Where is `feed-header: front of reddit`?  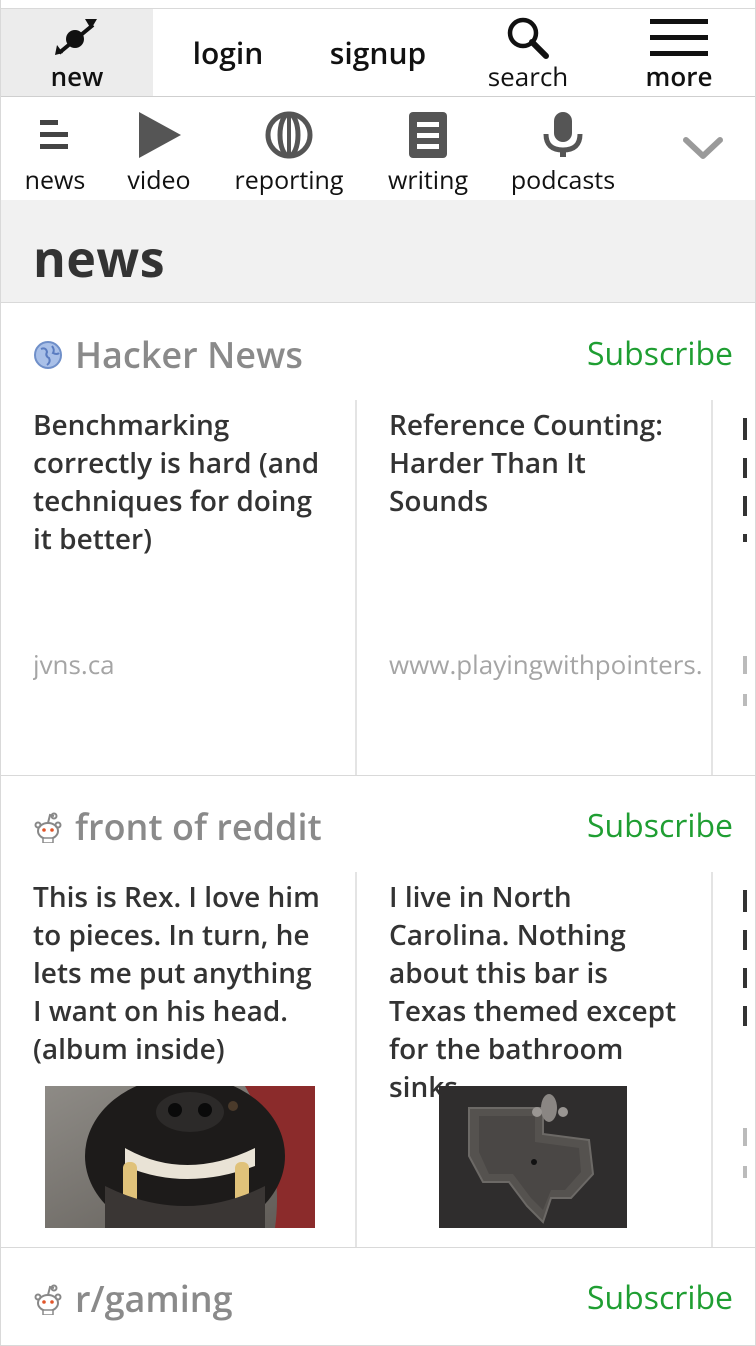 feed-header: front of reddit is located at coordinates (177, 826).